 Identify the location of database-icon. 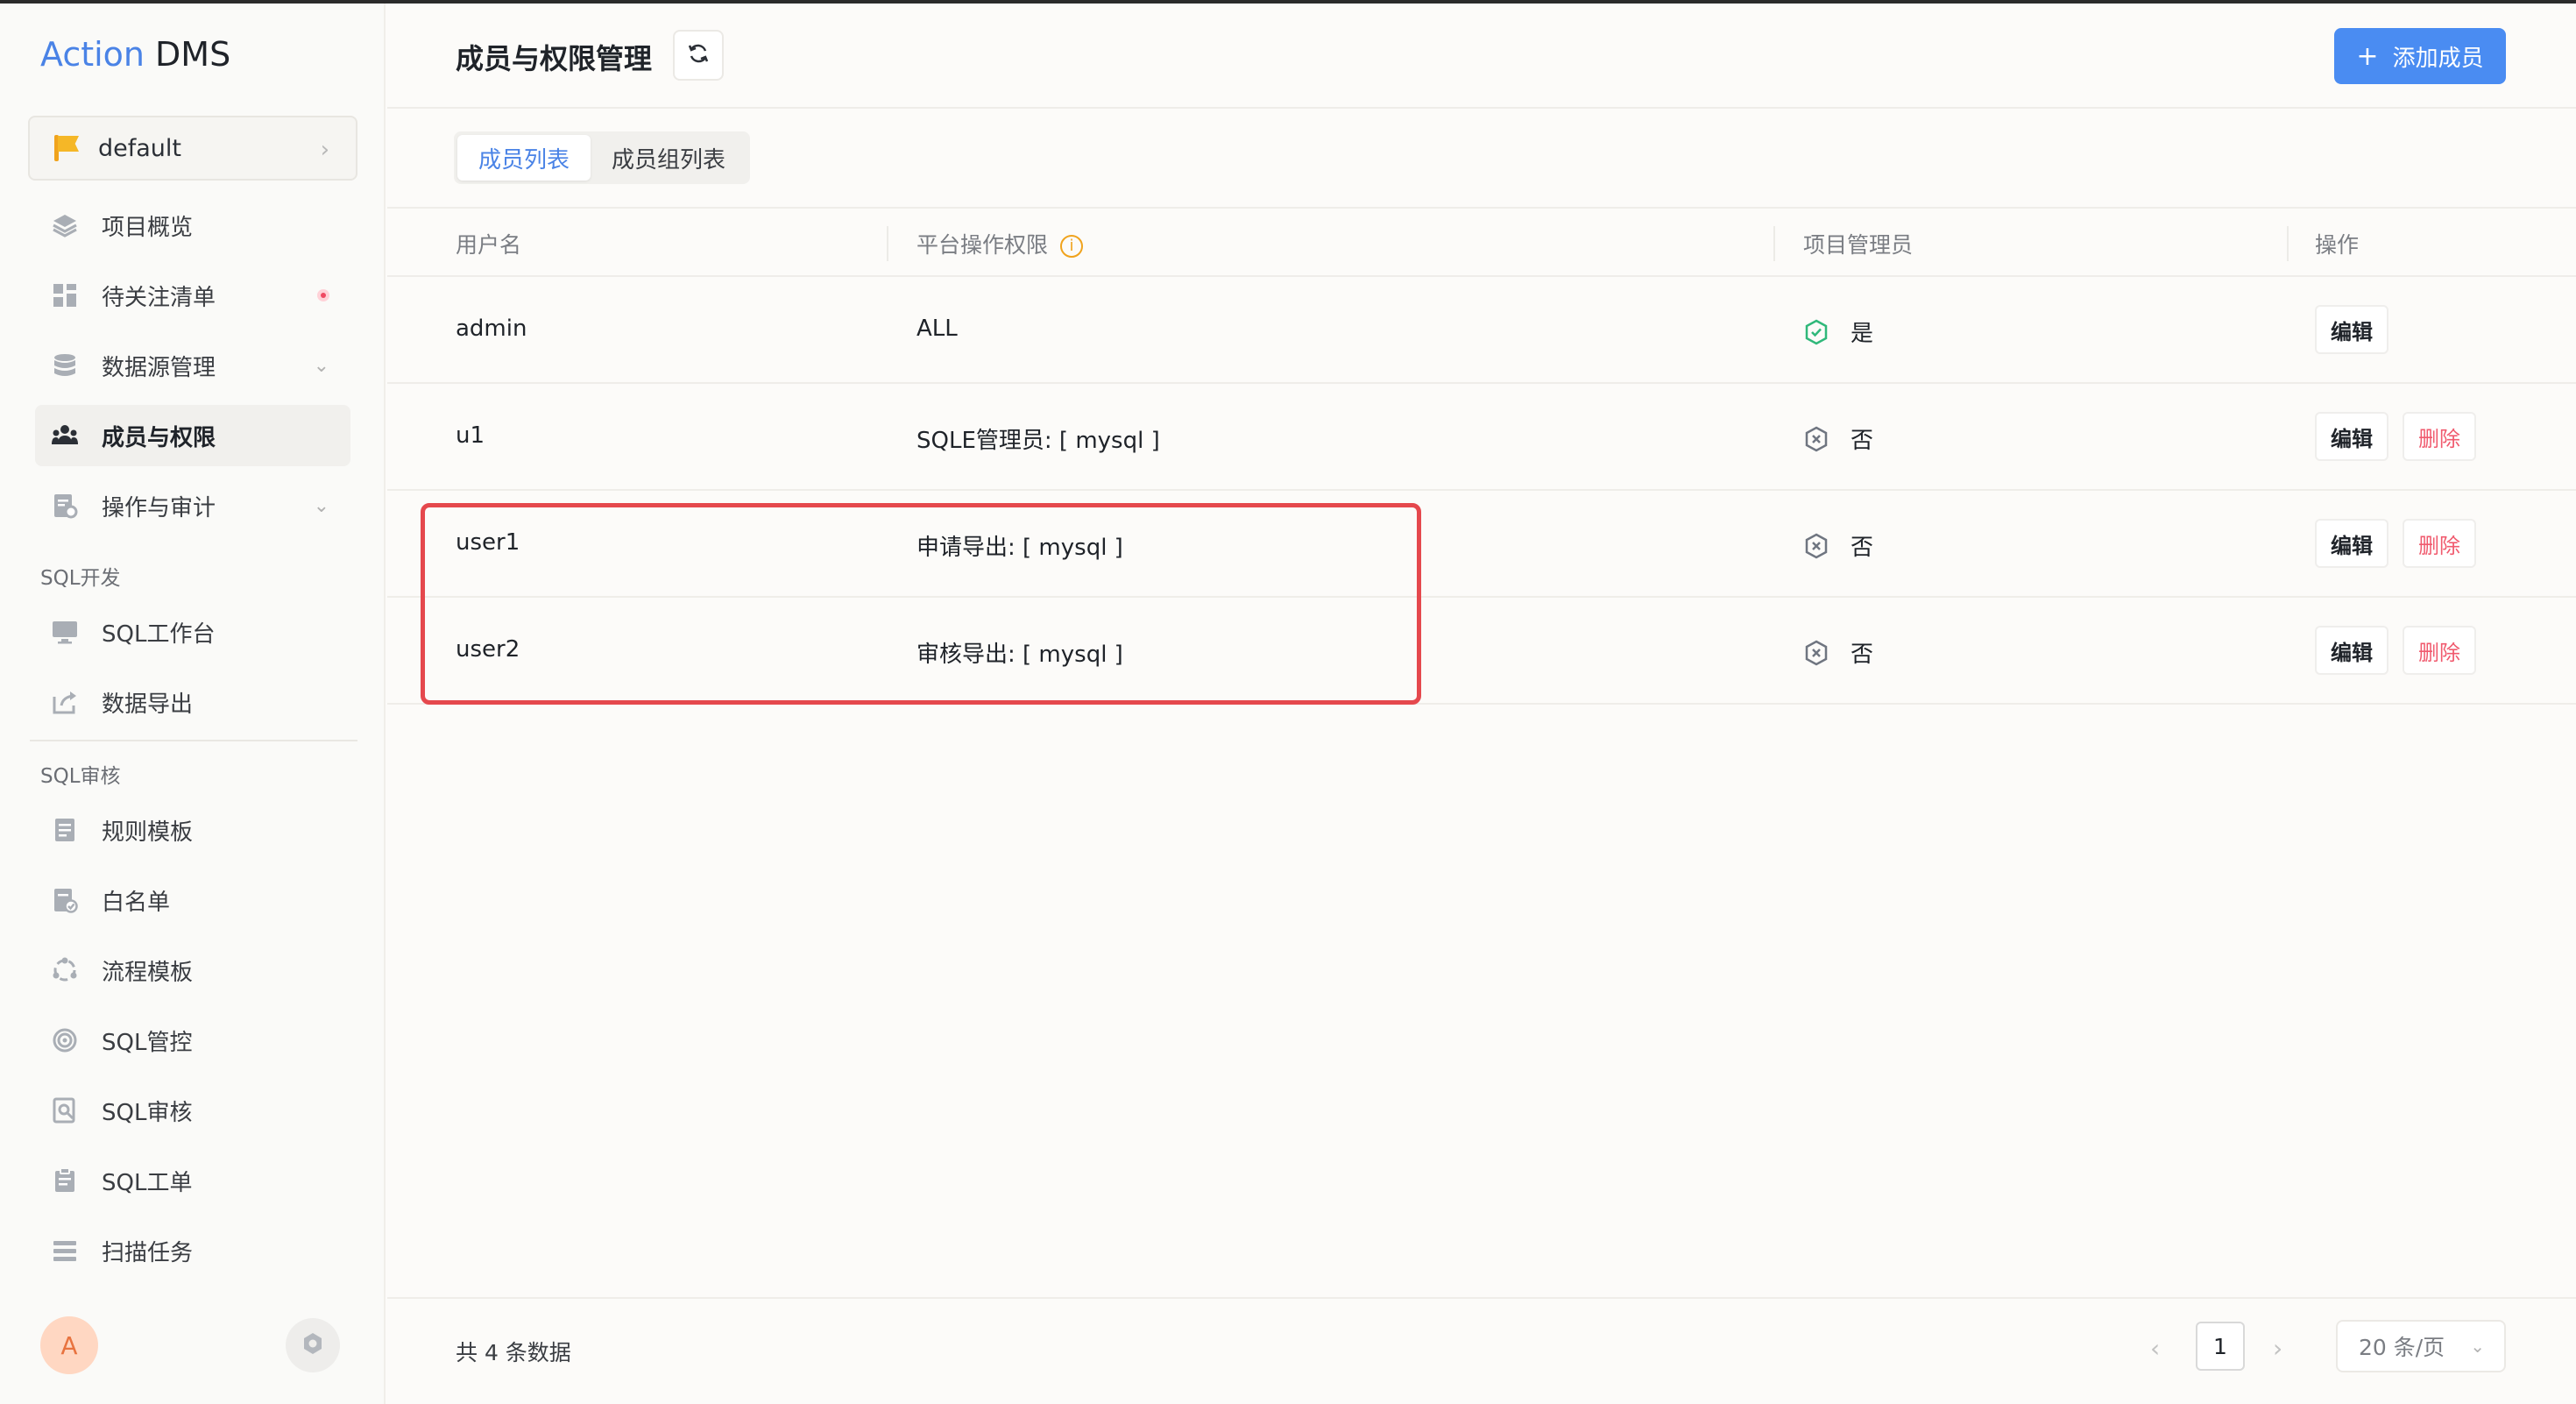
(65, 365).